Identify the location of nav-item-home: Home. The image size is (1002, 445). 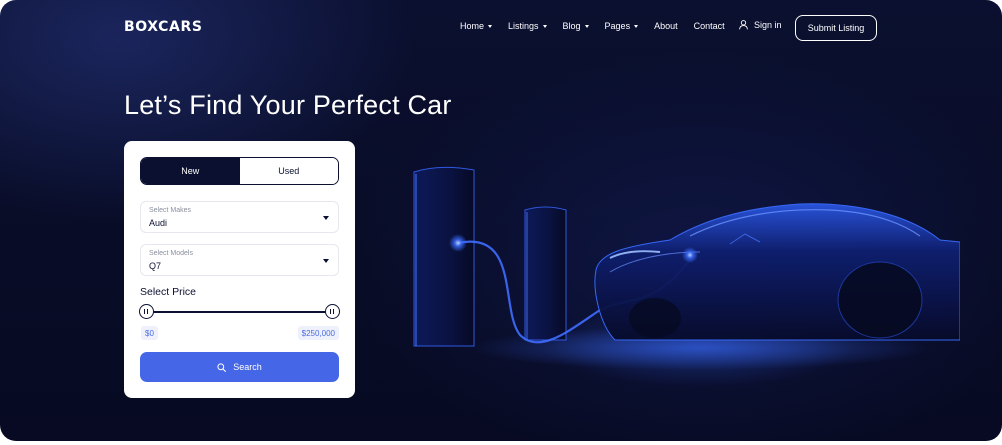
(476, 26).